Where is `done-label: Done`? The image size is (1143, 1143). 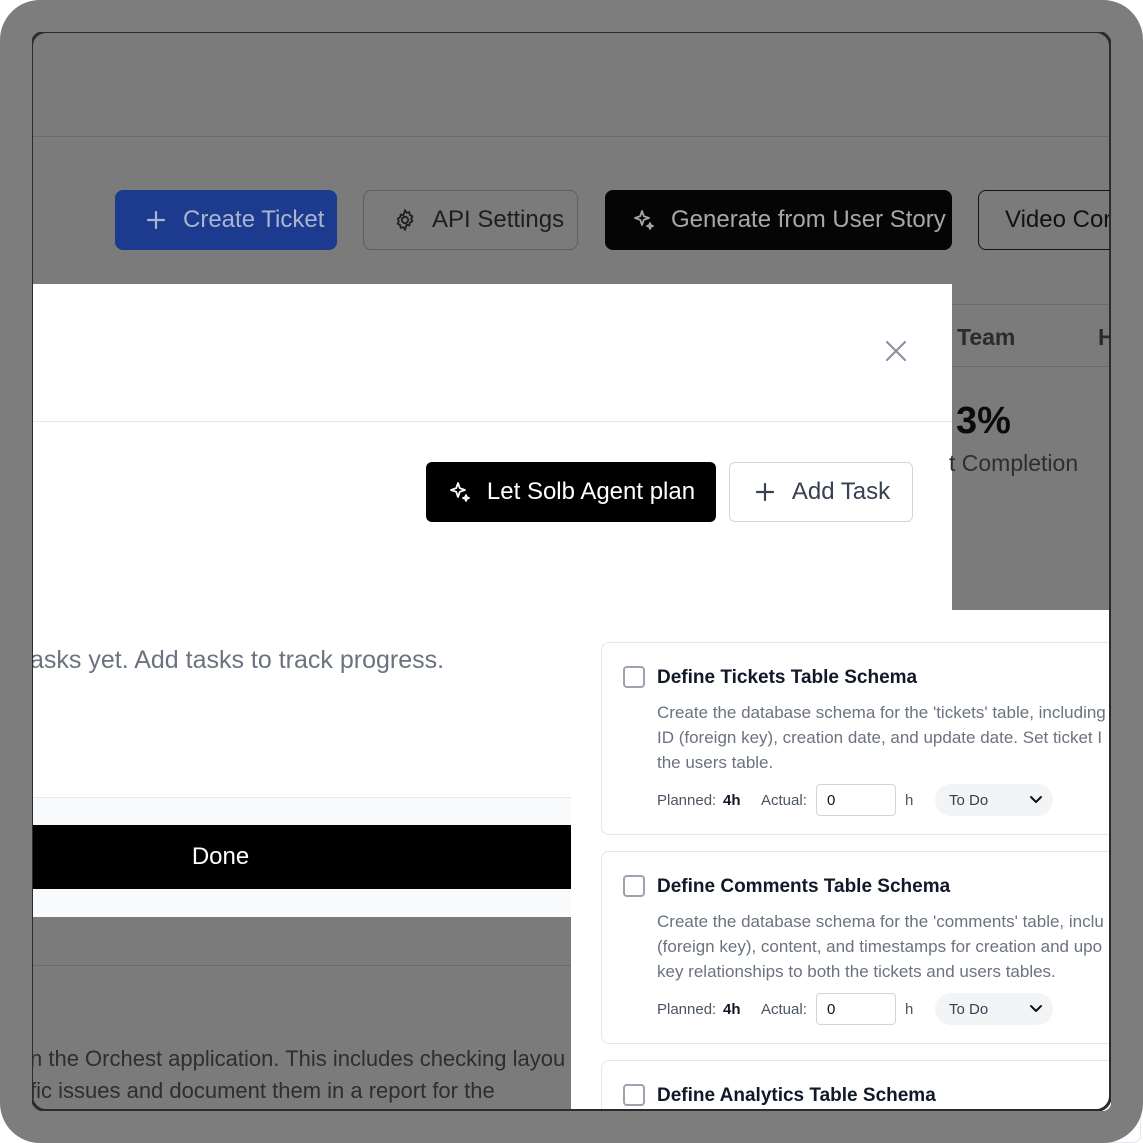 done-label: Done is located at coordinates (220, 856).